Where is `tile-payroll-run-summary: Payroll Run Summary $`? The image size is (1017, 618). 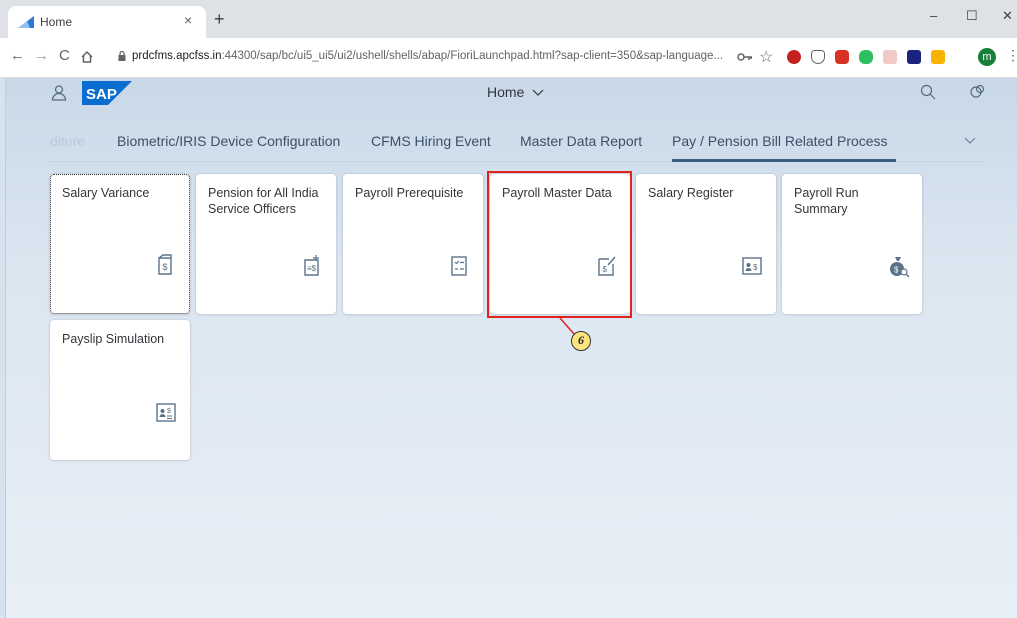 tile-payroll-run-summary: Payroll Run Summary $ is located at coordinates (852, 244).